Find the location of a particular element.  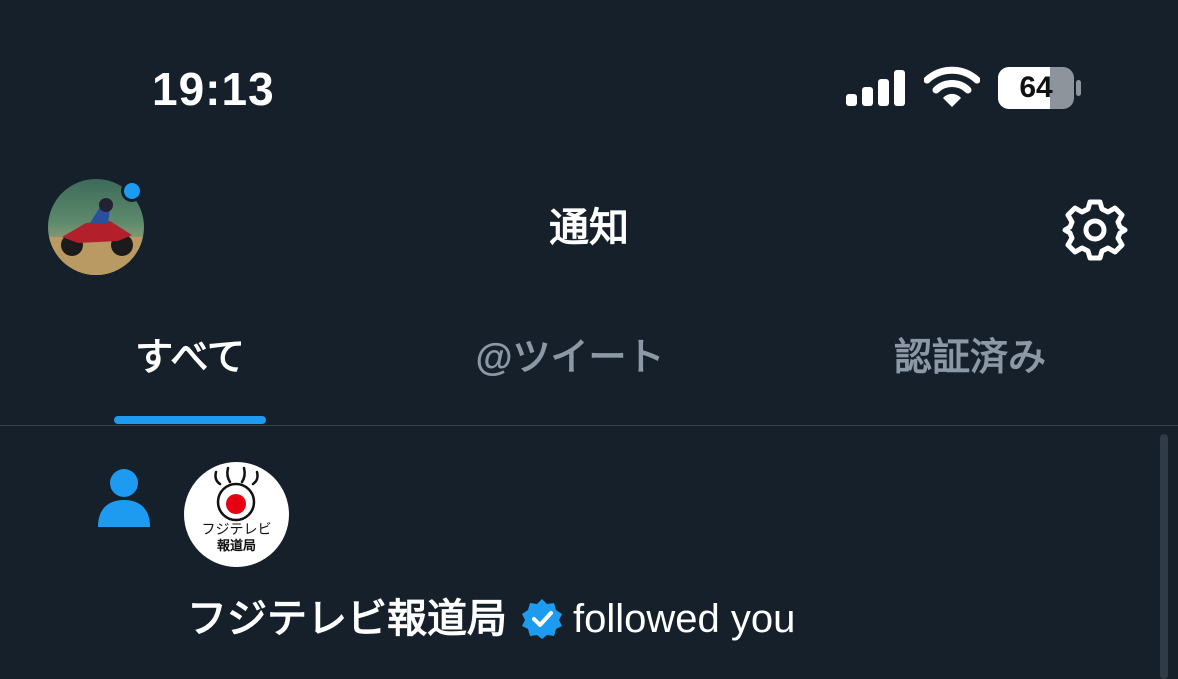

notification-action: followed you is located at coordinates (684, 619).